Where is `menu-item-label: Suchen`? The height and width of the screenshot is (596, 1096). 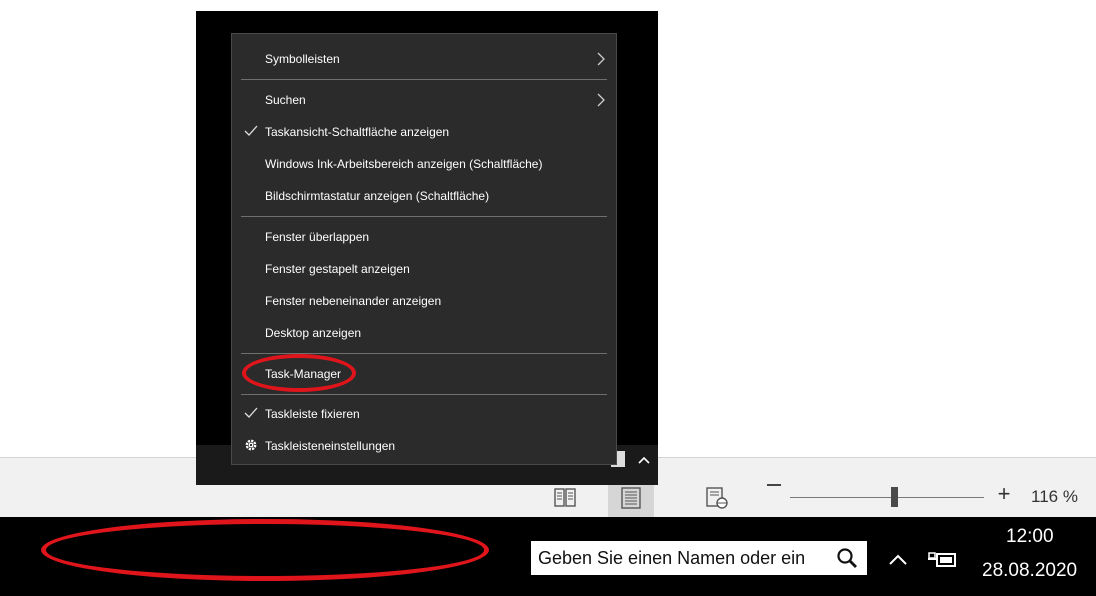
menu-item-label: Suchen is located at coordinates (285, 100).